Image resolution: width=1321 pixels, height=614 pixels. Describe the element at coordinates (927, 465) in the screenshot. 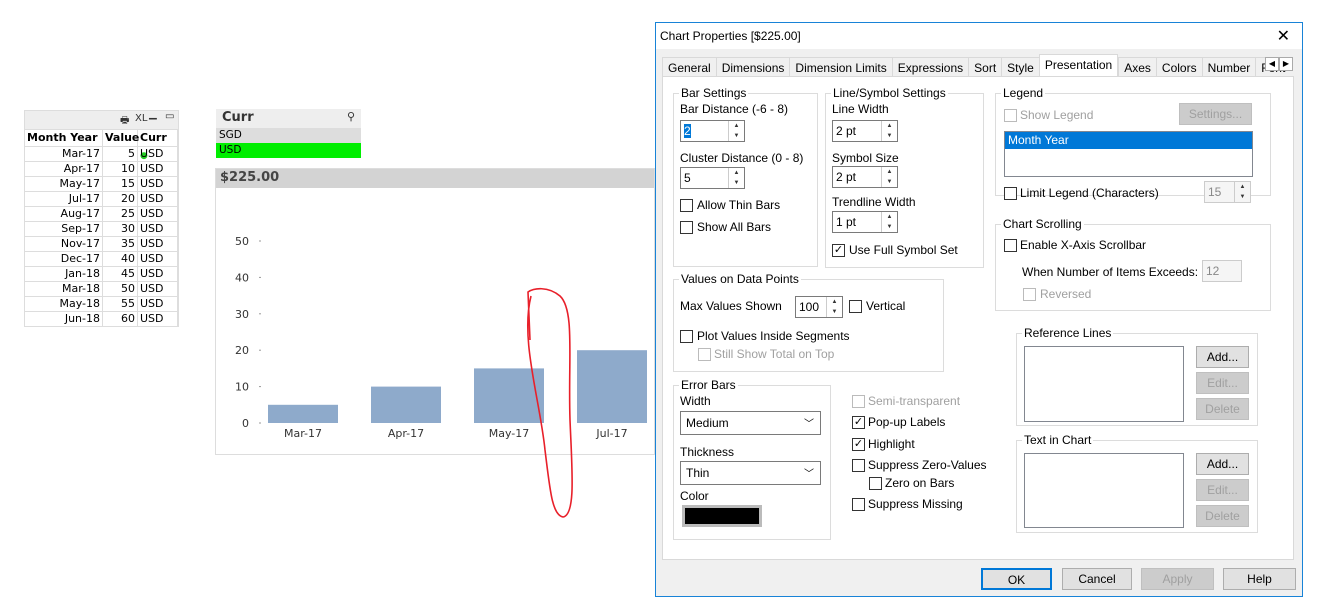

I see `suppress-zero-values-label: Suppress Zero-Values` at that location.